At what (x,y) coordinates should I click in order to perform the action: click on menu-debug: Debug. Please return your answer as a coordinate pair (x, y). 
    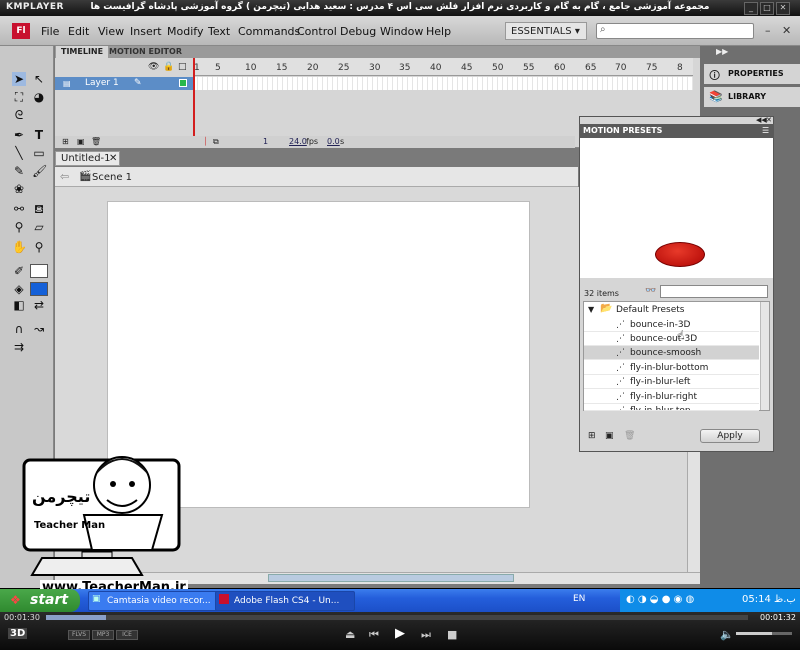
    Looking at the image, I should click on (358, 31).